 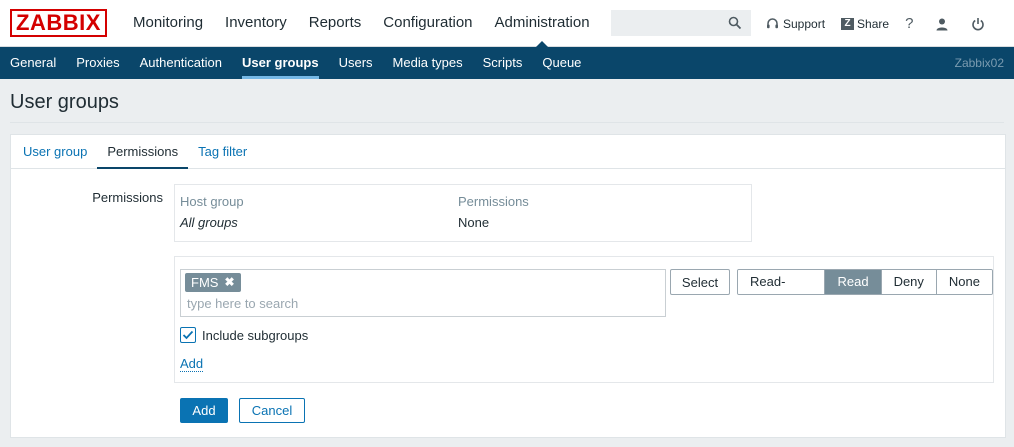 What do you see at coordinates (55, 151) in the screenshot?
I see `tab-user-group: User group` at bounding box center [55, 151].